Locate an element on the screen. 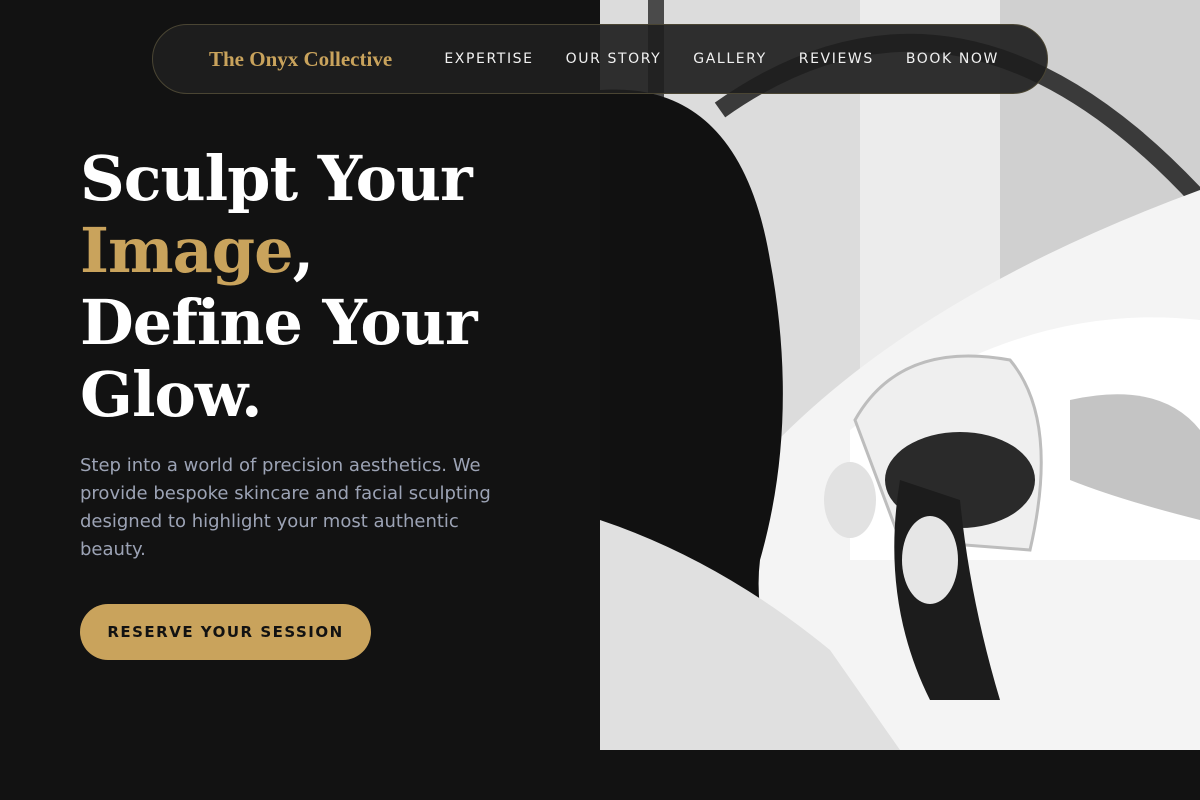 The width and height of the screenshot is (1200, 800). reserve-session-button: RESERVE YOUR SESSION is located at coordinates (225, 632).